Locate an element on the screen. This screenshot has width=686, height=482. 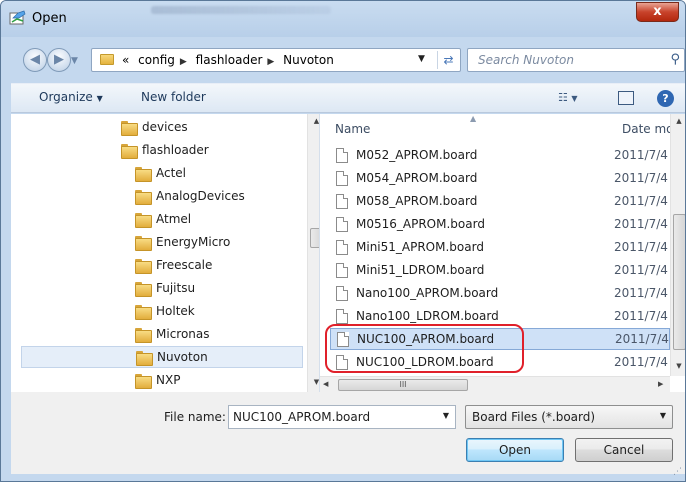
file-row: M058_APROM.board 2011/7/4 is located at coordinates (500, 201).